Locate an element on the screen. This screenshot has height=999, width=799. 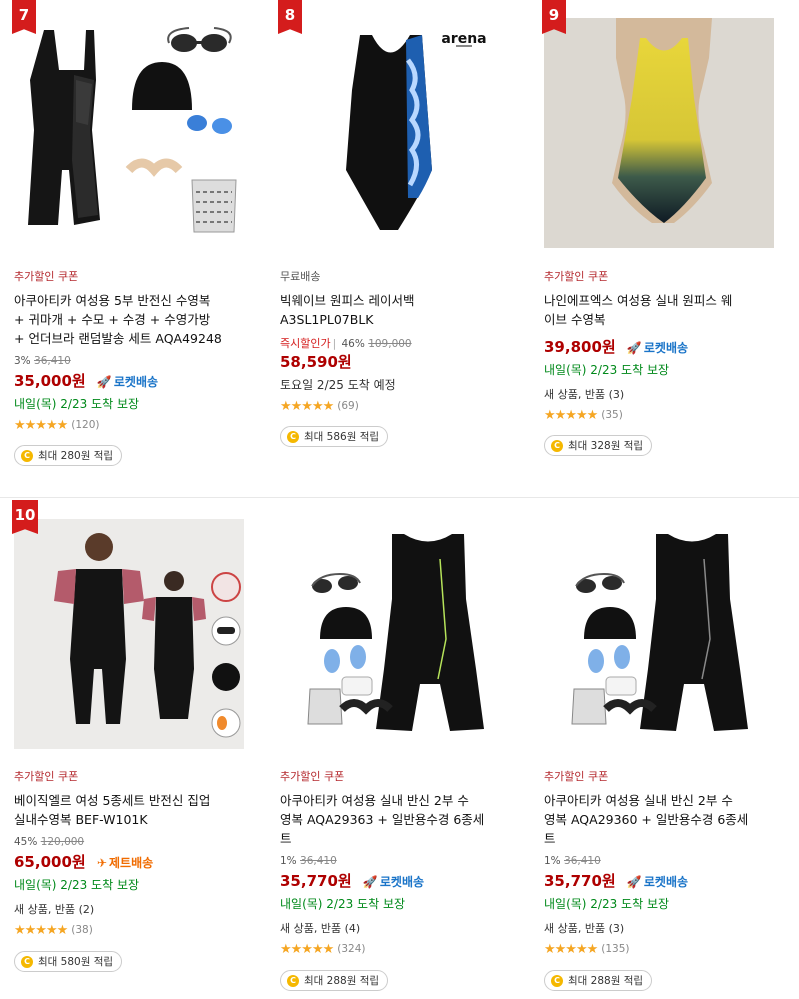
sale-price: 58,590원 is located at coordinates (316, 362).